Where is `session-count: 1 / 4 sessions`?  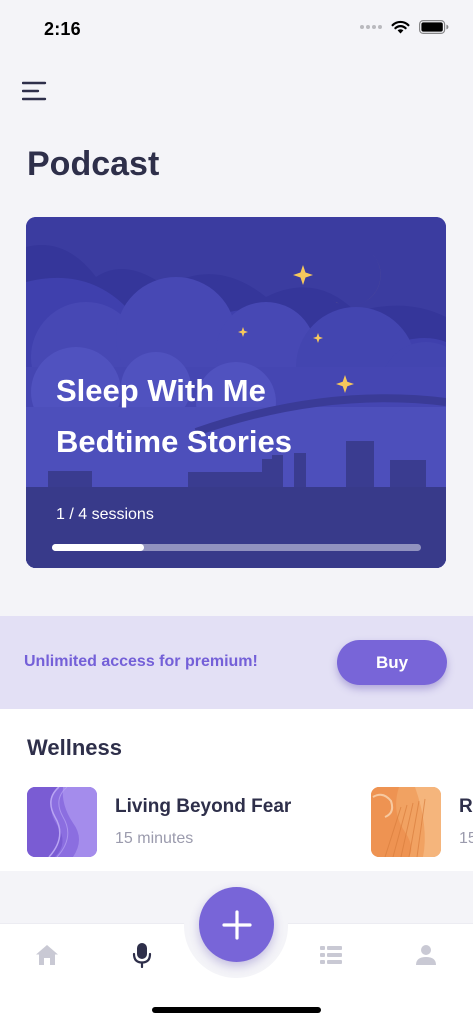
session-count: 1 / 4 sessions is located at coordinates (105, 514).